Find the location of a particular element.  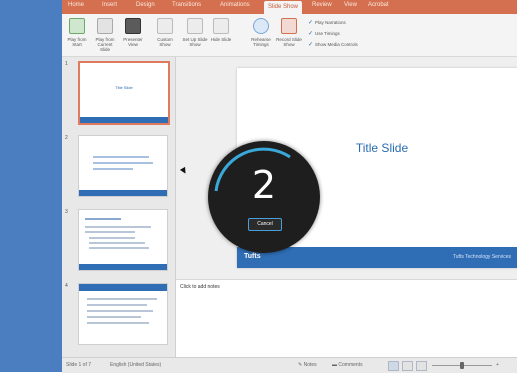

rehearse-timings-icon is located at coordinates (261, 26).